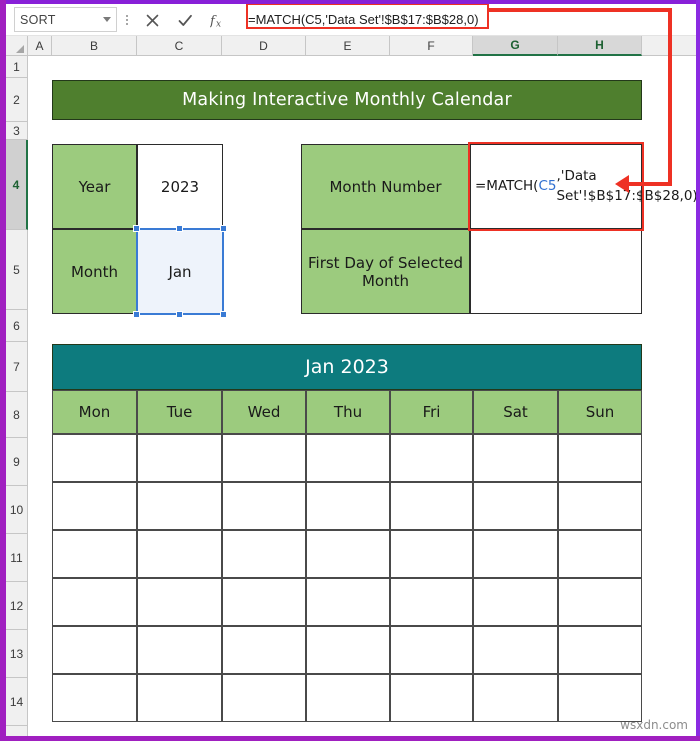 This screenshot has height=741, width=700. What do you see at coordinates (94, 186) in the screenshot?
I see `year-label-cell: Year` at bounding box center [94, 186].